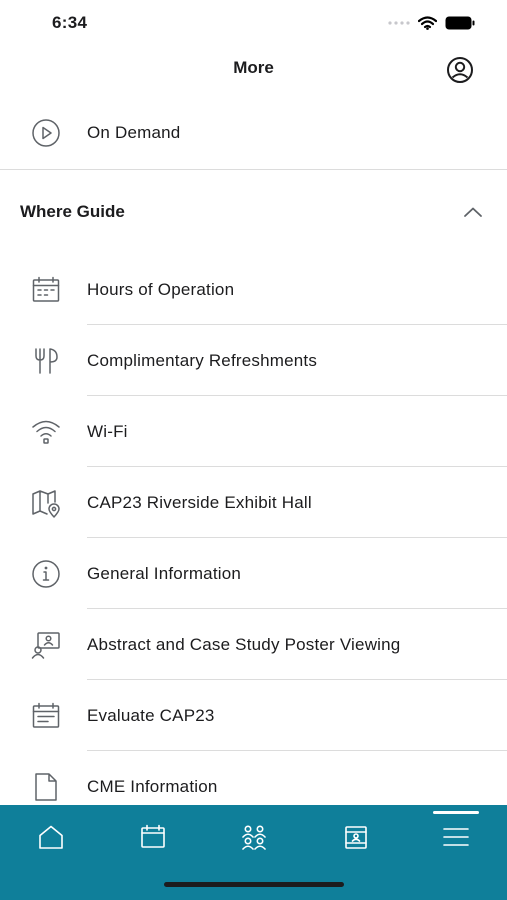  What do you see at coordinates (253, 212) in the screenshot?
I see `section-header-where-guide: Where Guide` at bounding box center [253, 212].